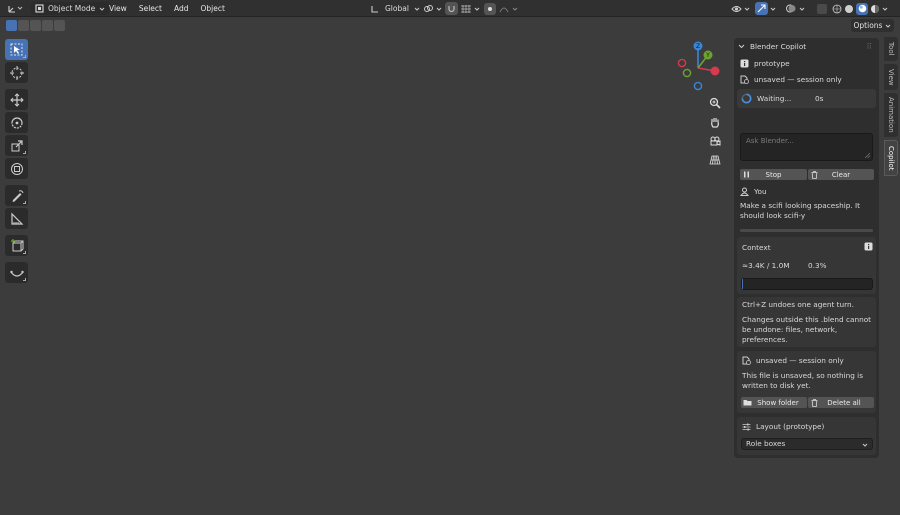  I want to click on tab-copilot: Copilot, so click(891, 158).